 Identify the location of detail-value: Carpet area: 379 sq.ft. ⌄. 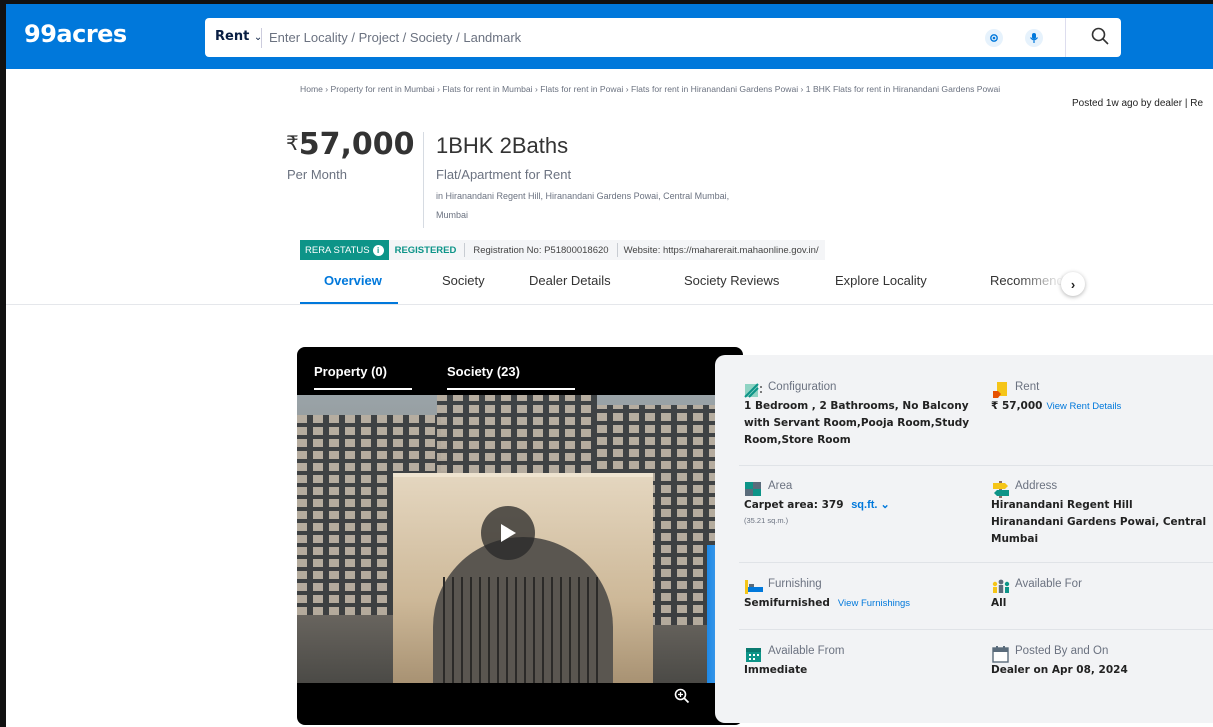
(817, 505).